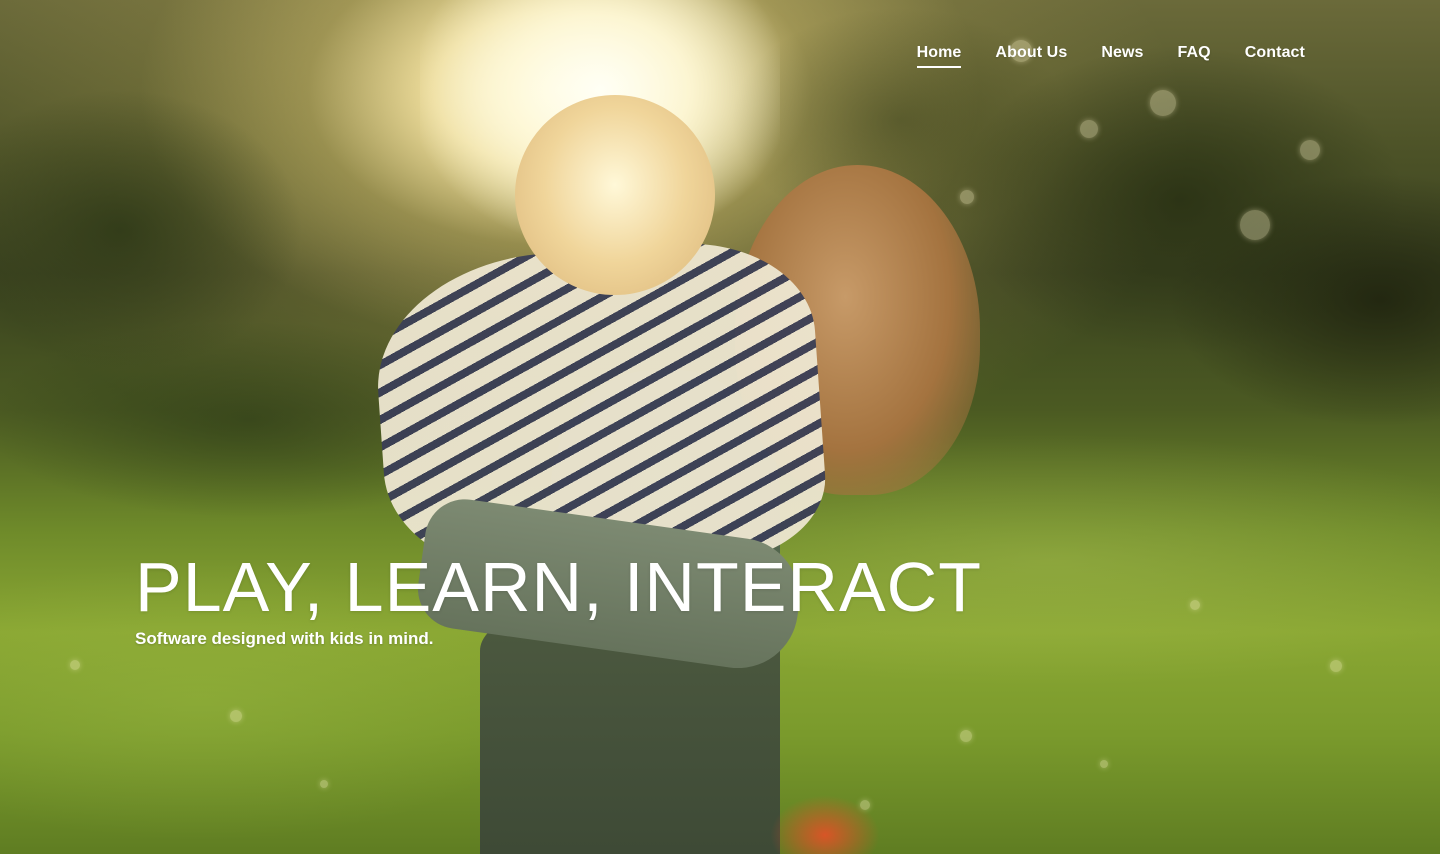  I want to click on nav-contact-link: Contact, so click(1275, 56).